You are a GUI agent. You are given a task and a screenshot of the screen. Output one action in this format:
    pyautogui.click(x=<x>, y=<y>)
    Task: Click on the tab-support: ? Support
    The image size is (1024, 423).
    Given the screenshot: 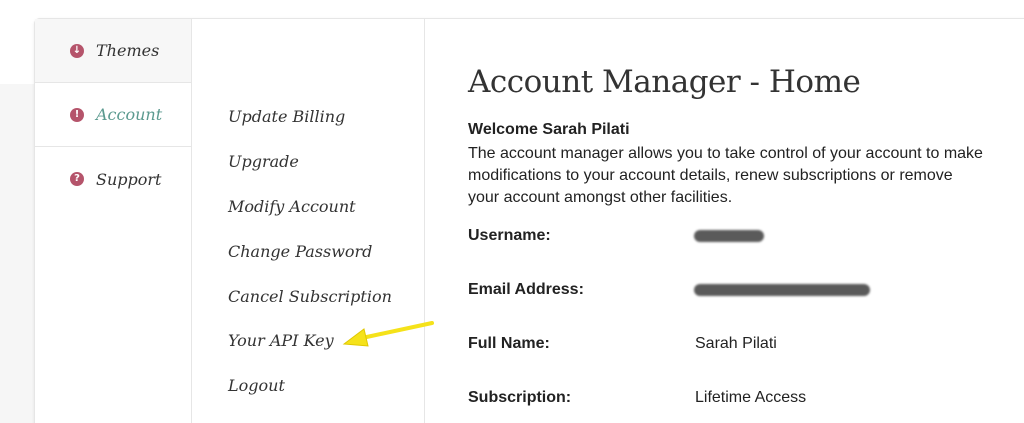 What is the action you would take?
    pyautogui.click(x=113, y=179)
    